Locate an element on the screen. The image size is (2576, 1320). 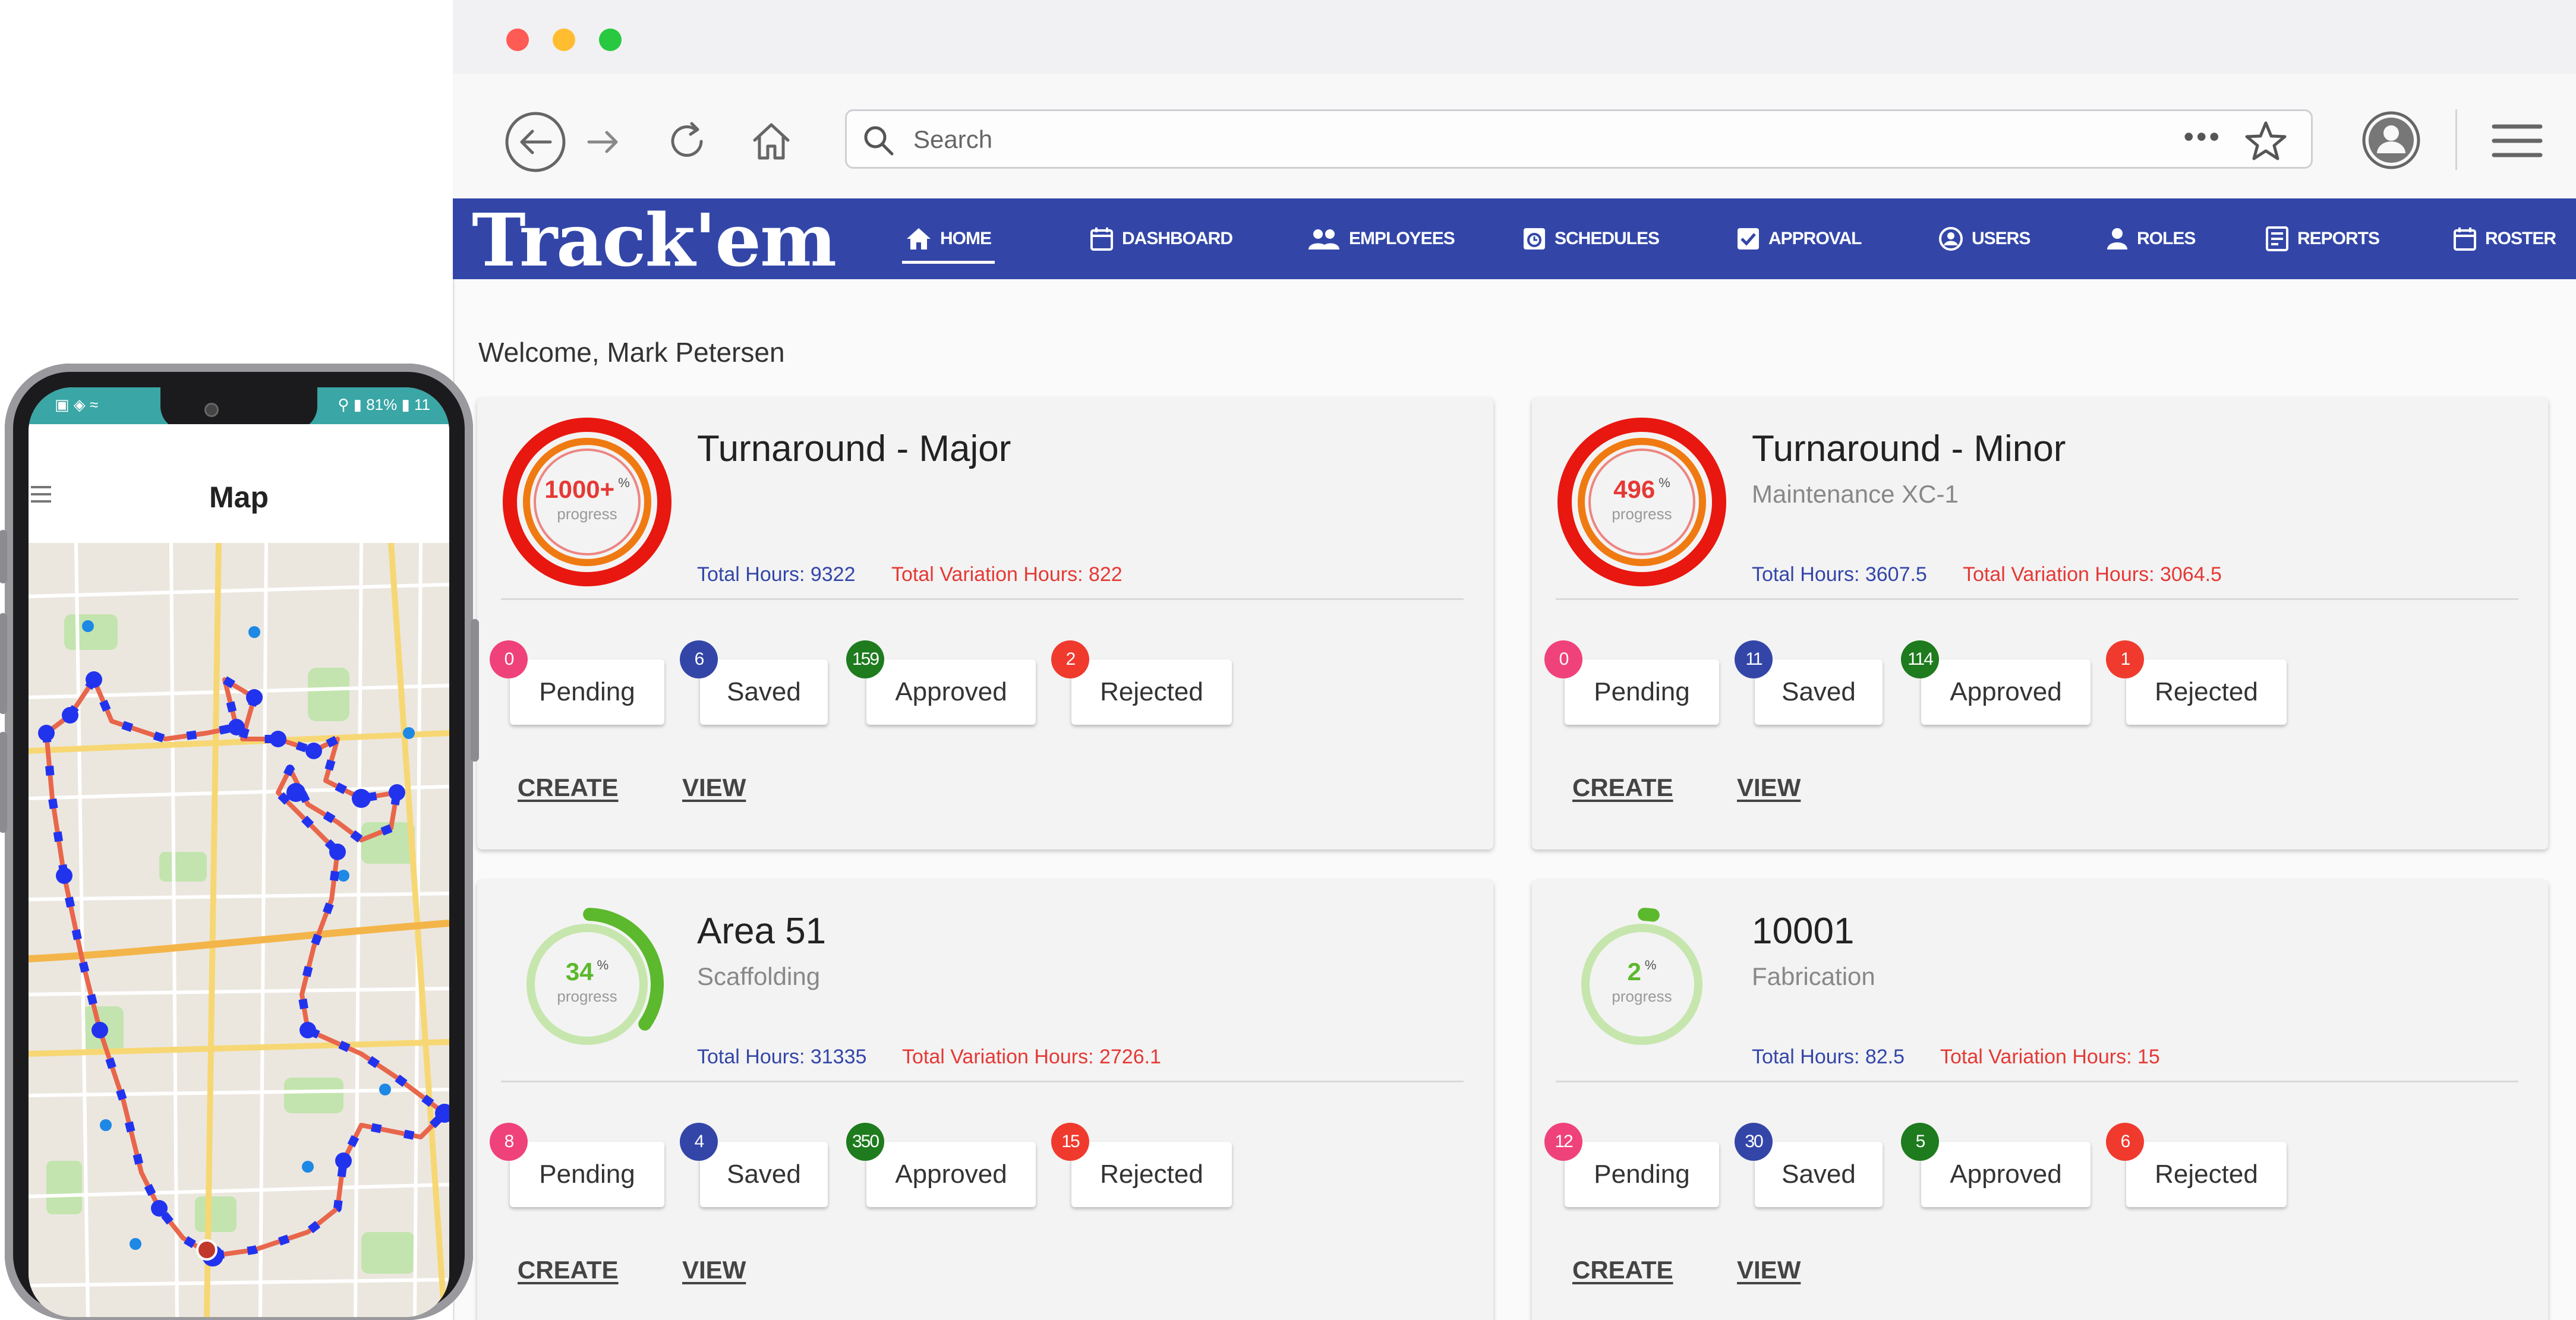
nav-roster: ROSTER is located at coordinates (2505, 238).